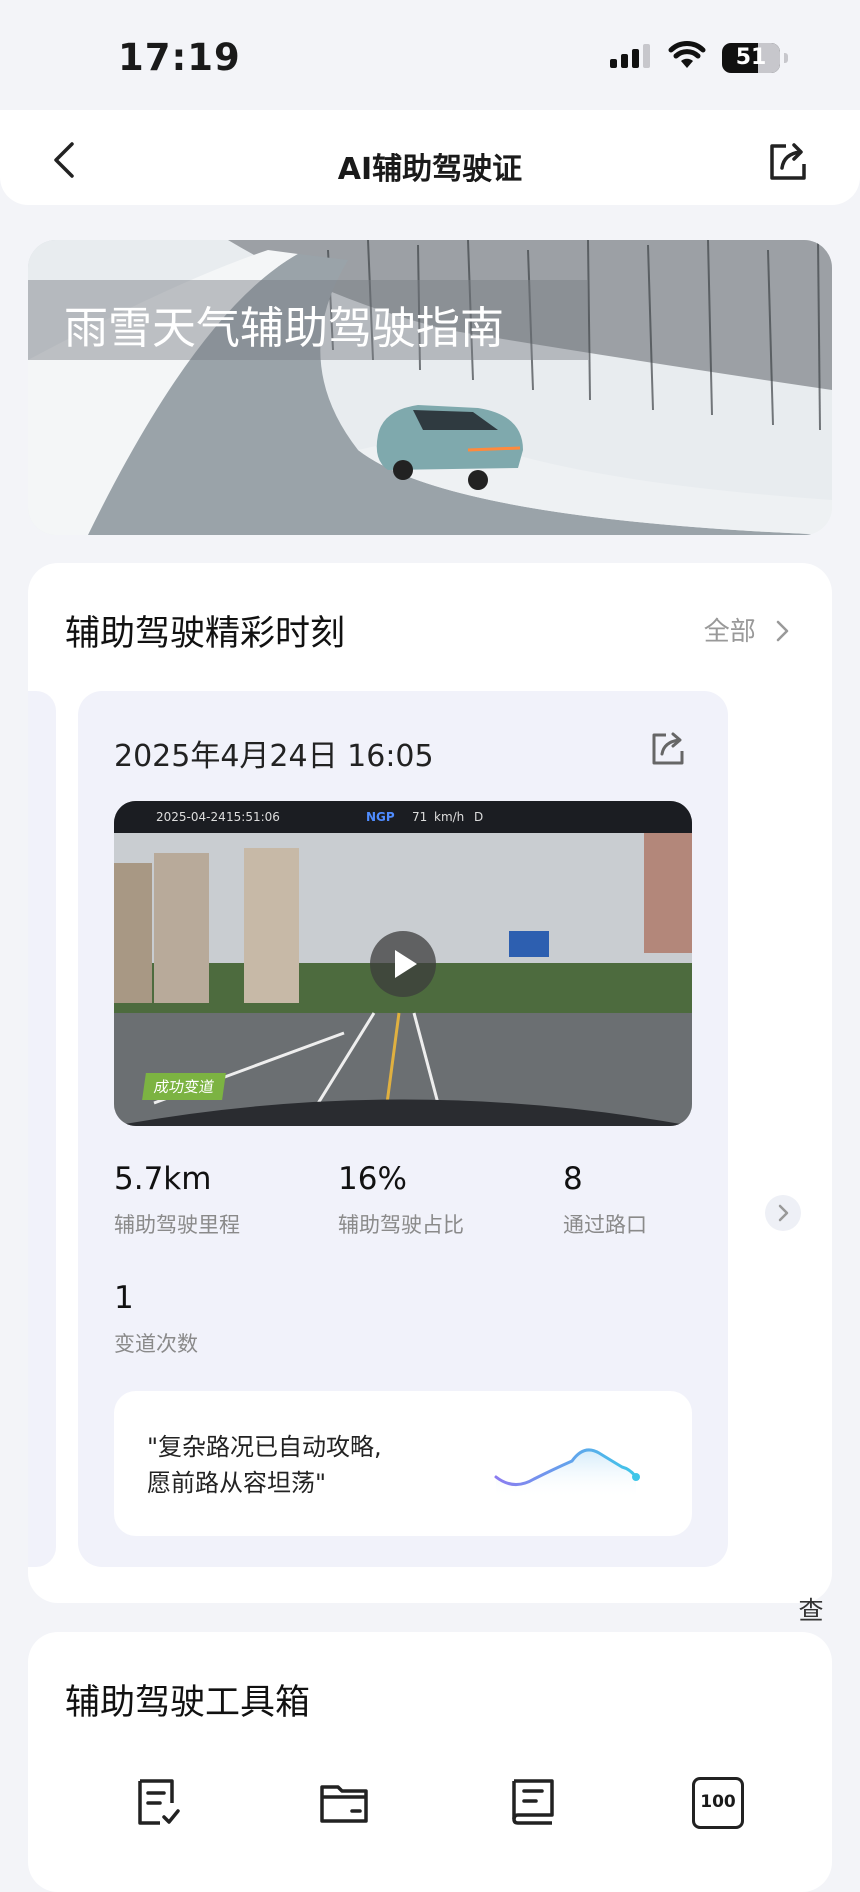  What do you see at coordinates (237, 1483) in the screenshot?
I see `quote-line: 愿前路从容坦荡"` at bounding box center [237, 1483].